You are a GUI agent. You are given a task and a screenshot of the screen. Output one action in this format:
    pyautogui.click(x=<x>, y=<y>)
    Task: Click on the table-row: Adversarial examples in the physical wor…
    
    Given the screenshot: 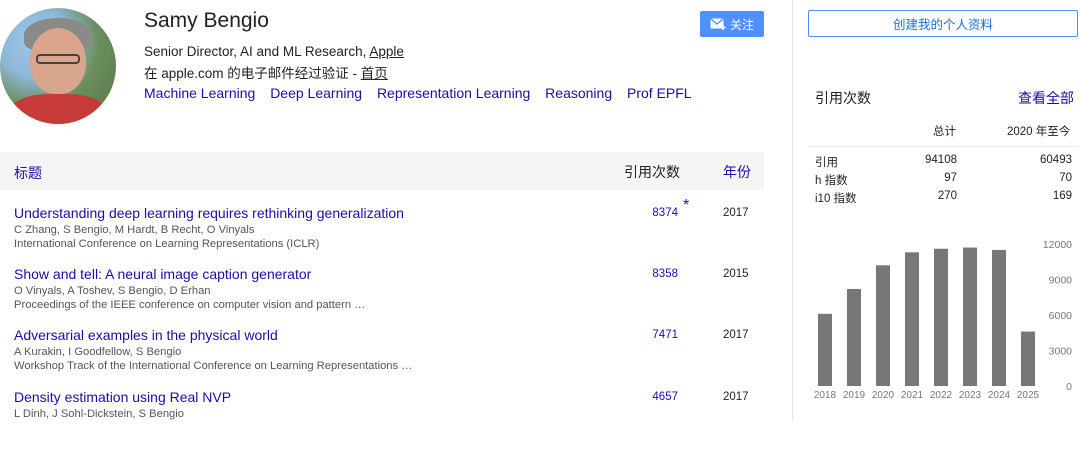 What is the action you would take?
    pyautogui.click(x=382, y=357)
    